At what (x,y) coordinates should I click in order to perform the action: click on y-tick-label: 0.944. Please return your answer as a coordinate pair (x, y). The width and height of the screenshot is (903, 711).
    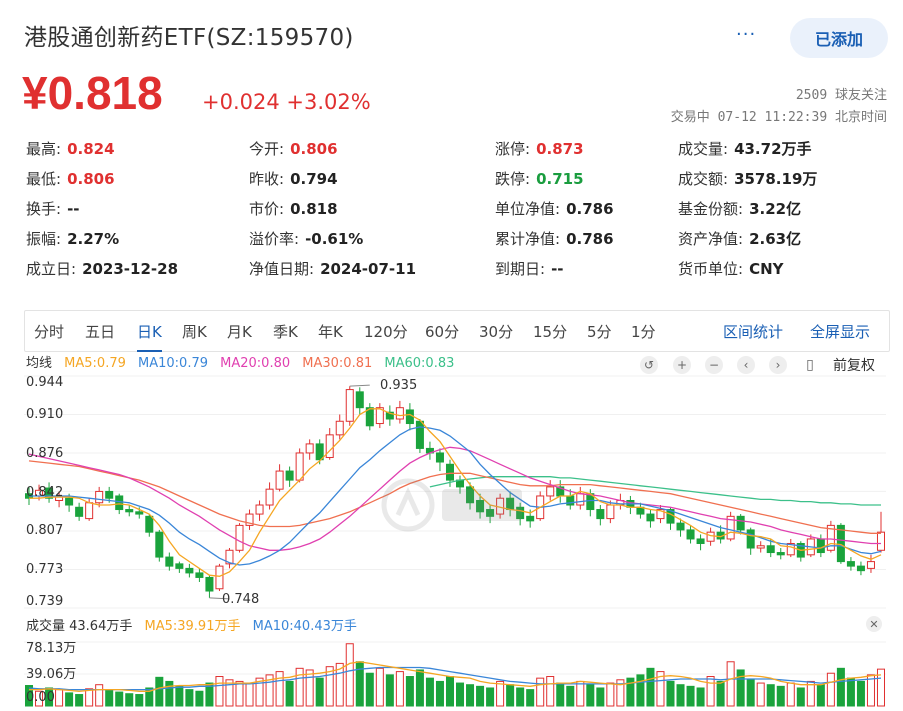
    Looking at the image, I should click on (45, 382).